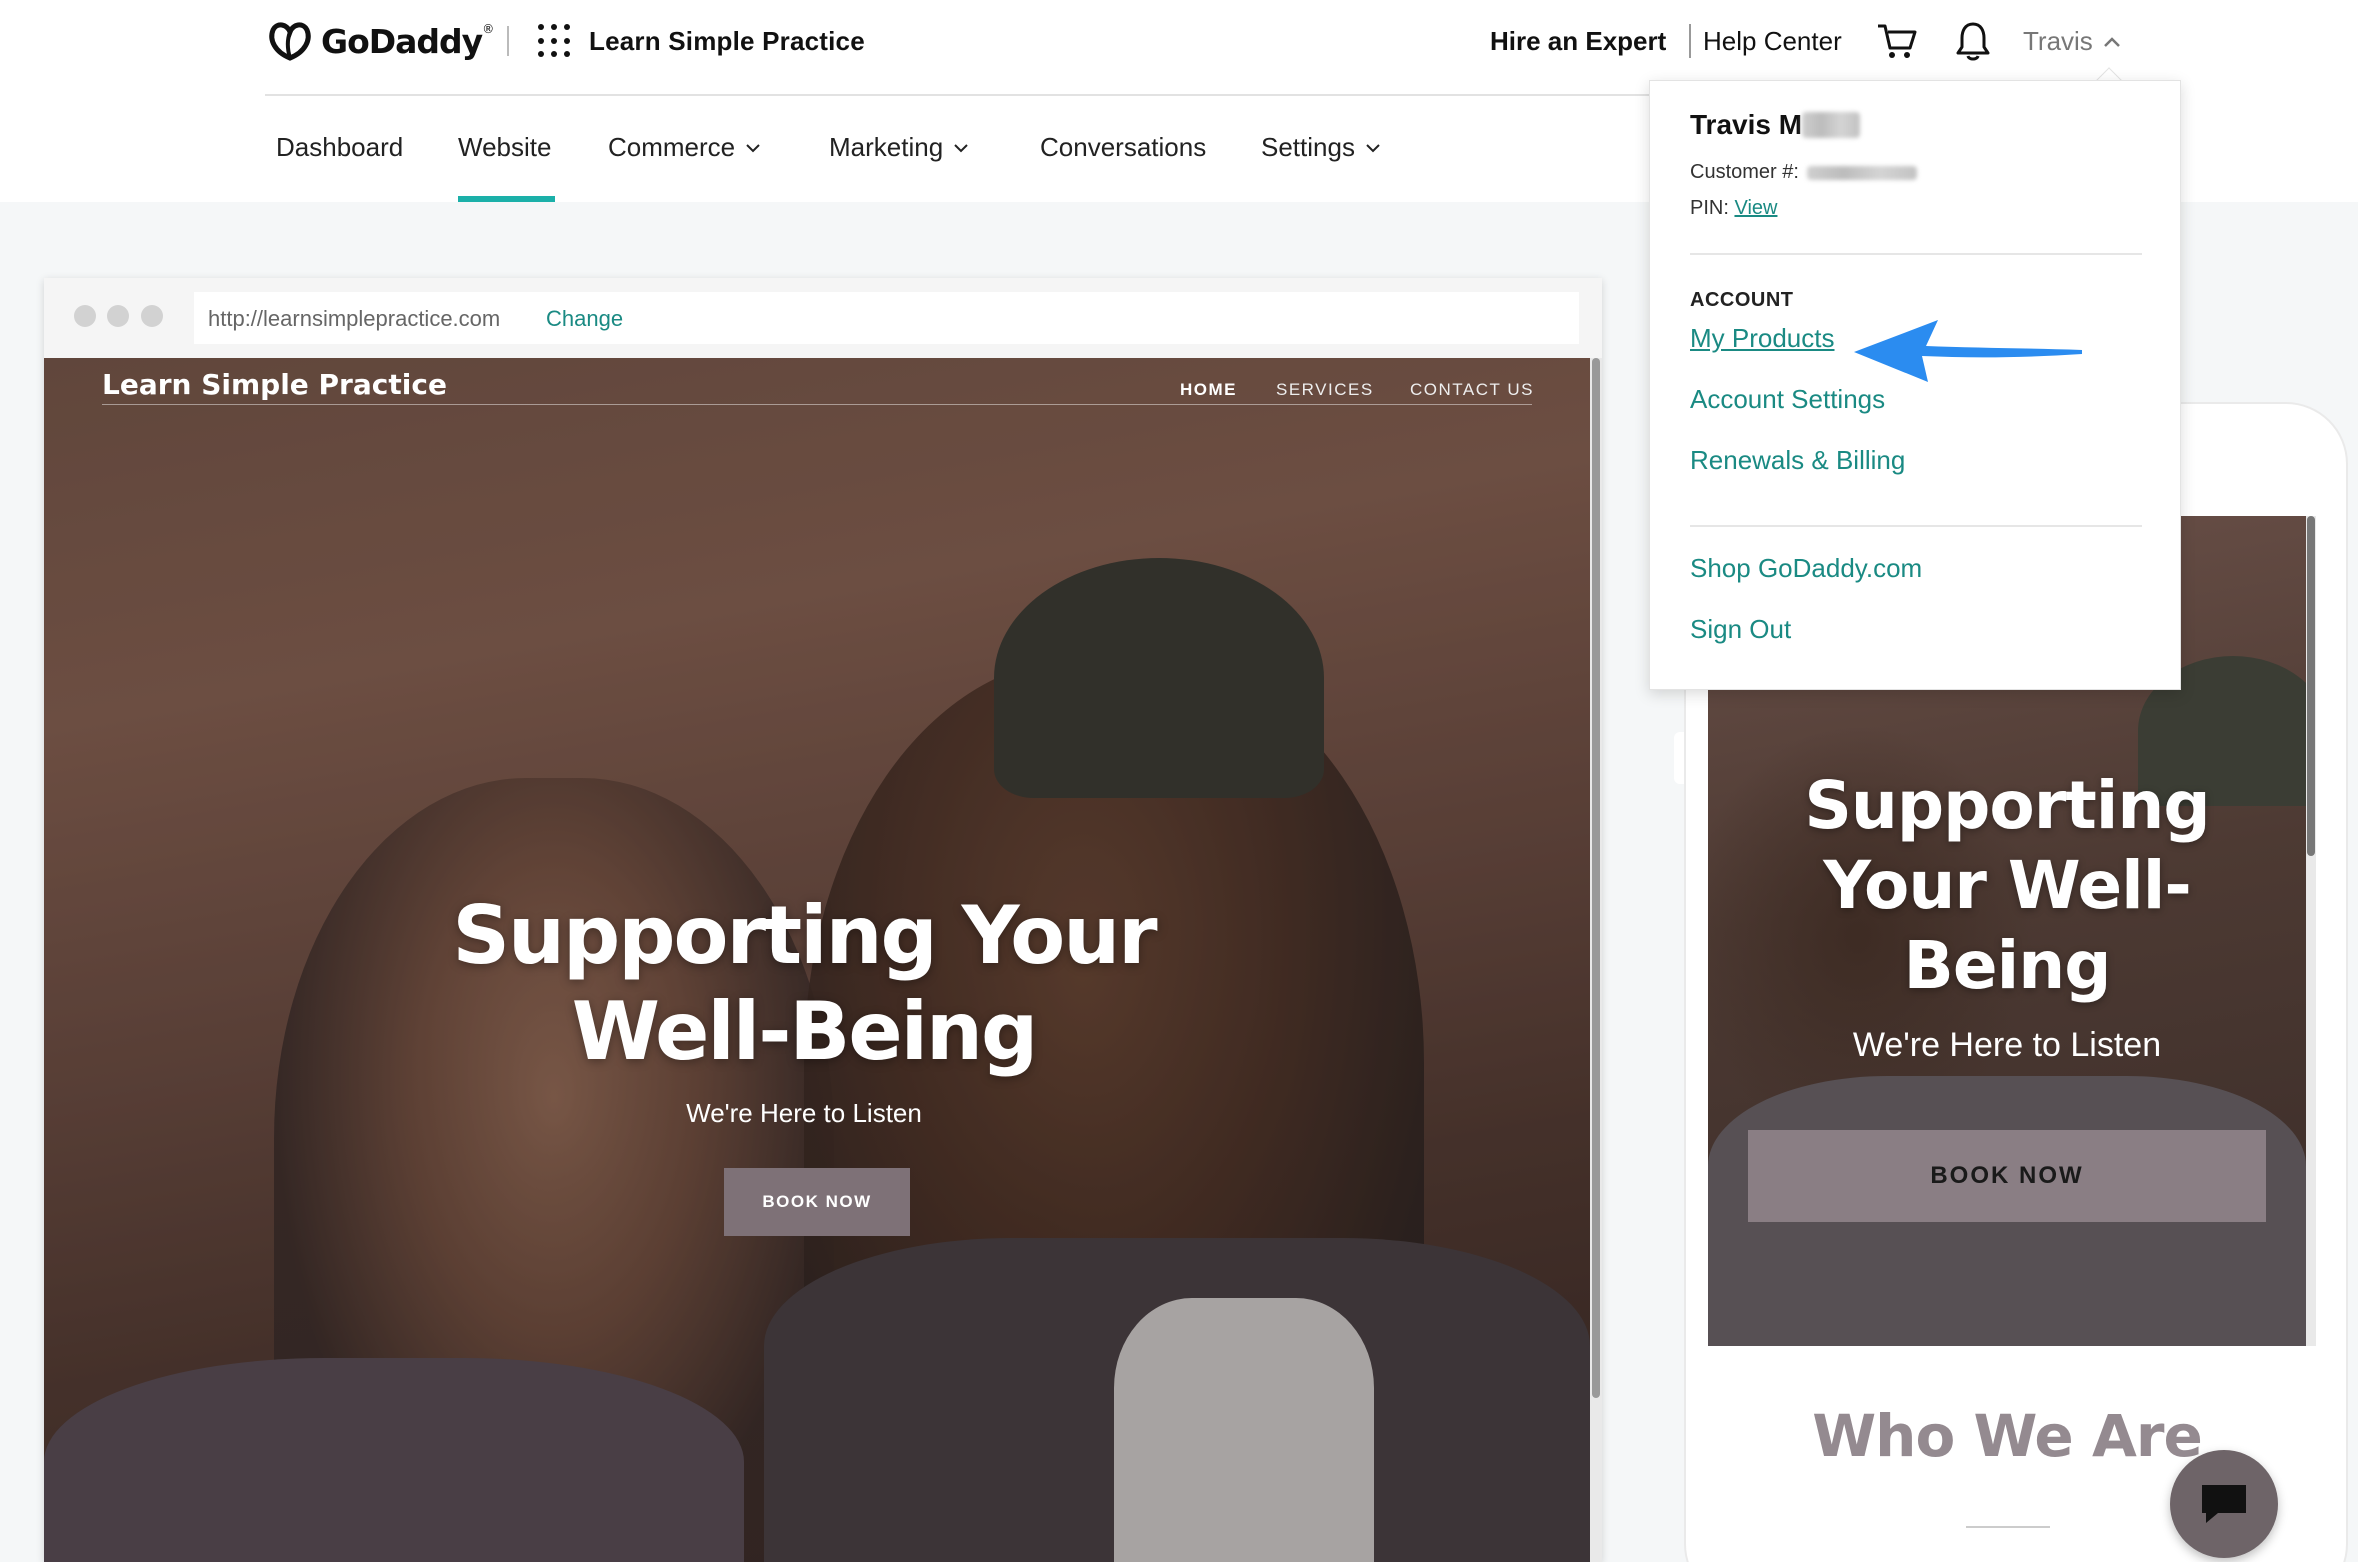  Describe the element at coordinates (817, 404) in the screenshot. I see `site-header-rule` at that location.